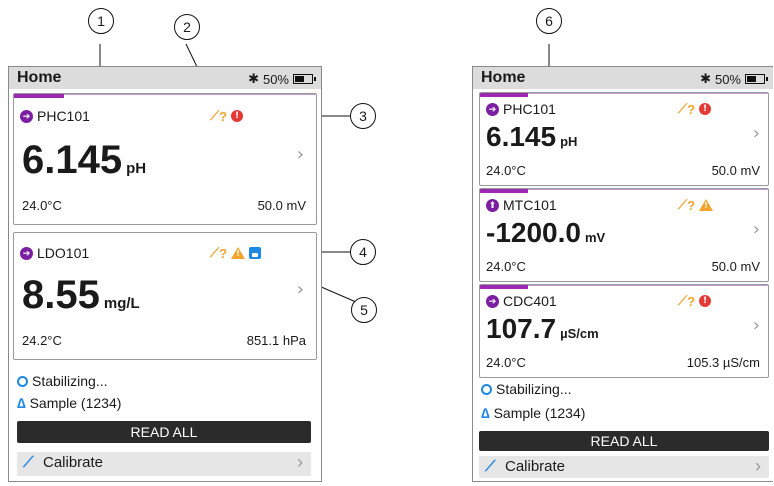  What do you see at coordinates (549, 21) in the screenshot?
I see `callout-6: 6` at bounding box center [549, 21].